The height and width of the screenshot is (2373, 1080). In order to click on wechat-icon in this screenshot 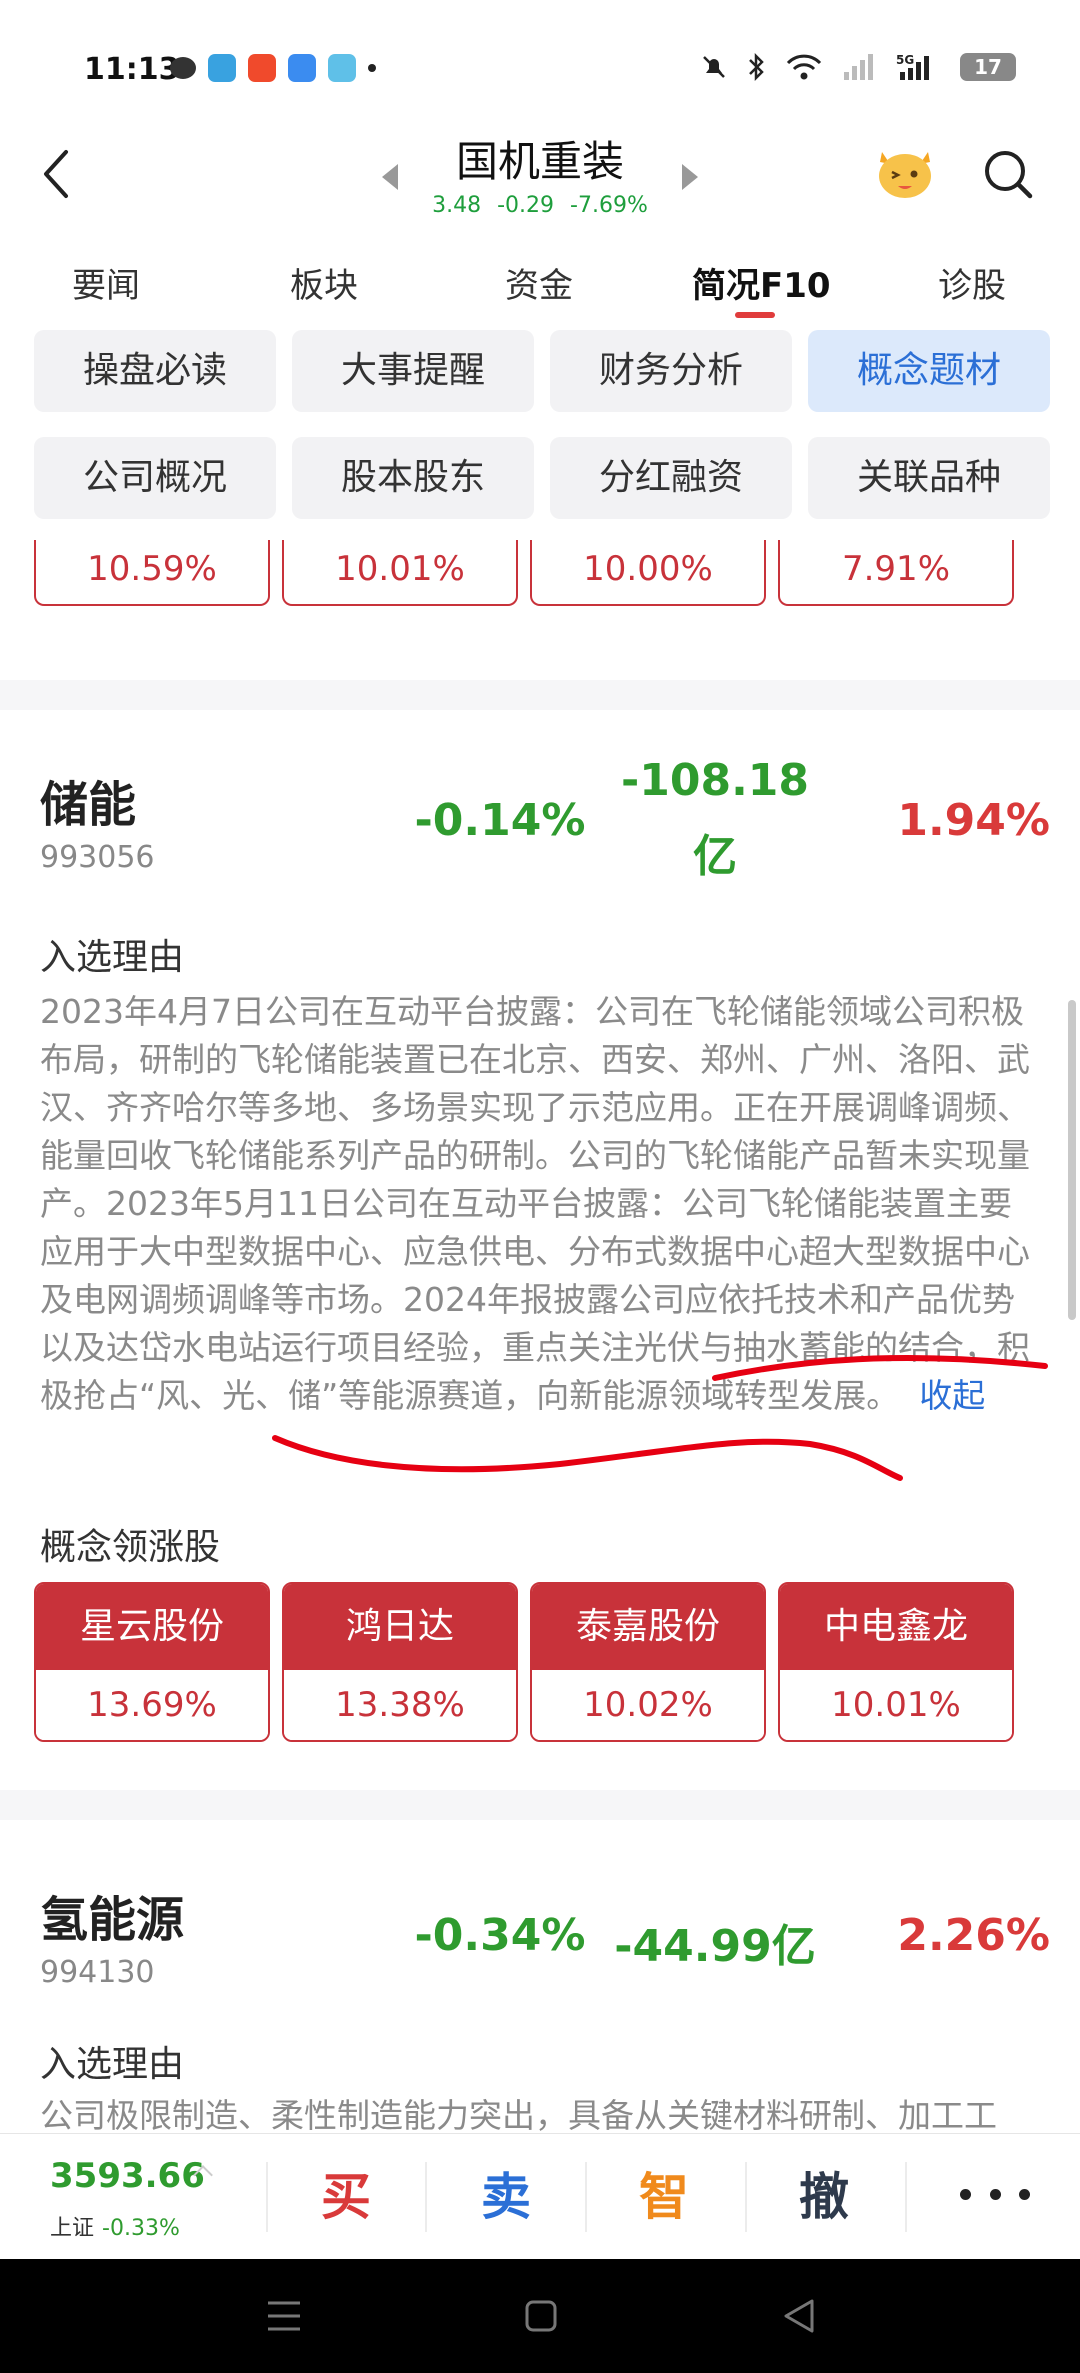, I will do `click(183, 68)`.